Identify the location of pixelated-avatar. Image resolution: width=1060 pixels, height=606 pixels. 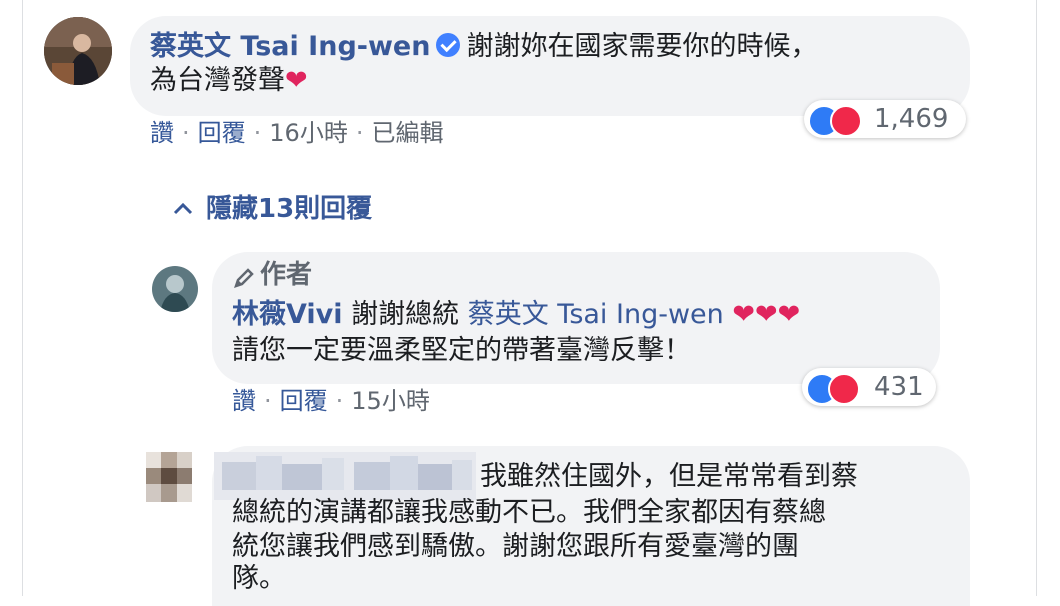
(169, 485).